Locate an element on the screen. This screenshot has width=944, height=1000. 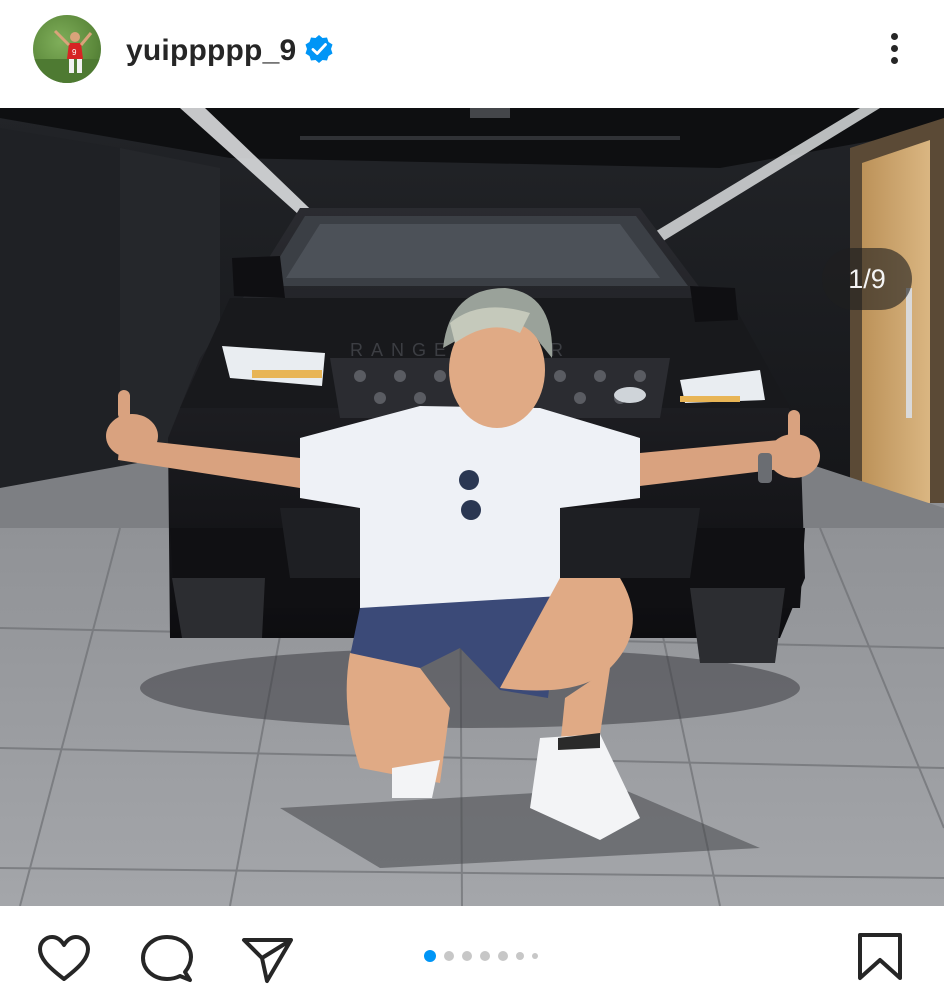
svg-text: 9 is located at coordinates (74, 52).